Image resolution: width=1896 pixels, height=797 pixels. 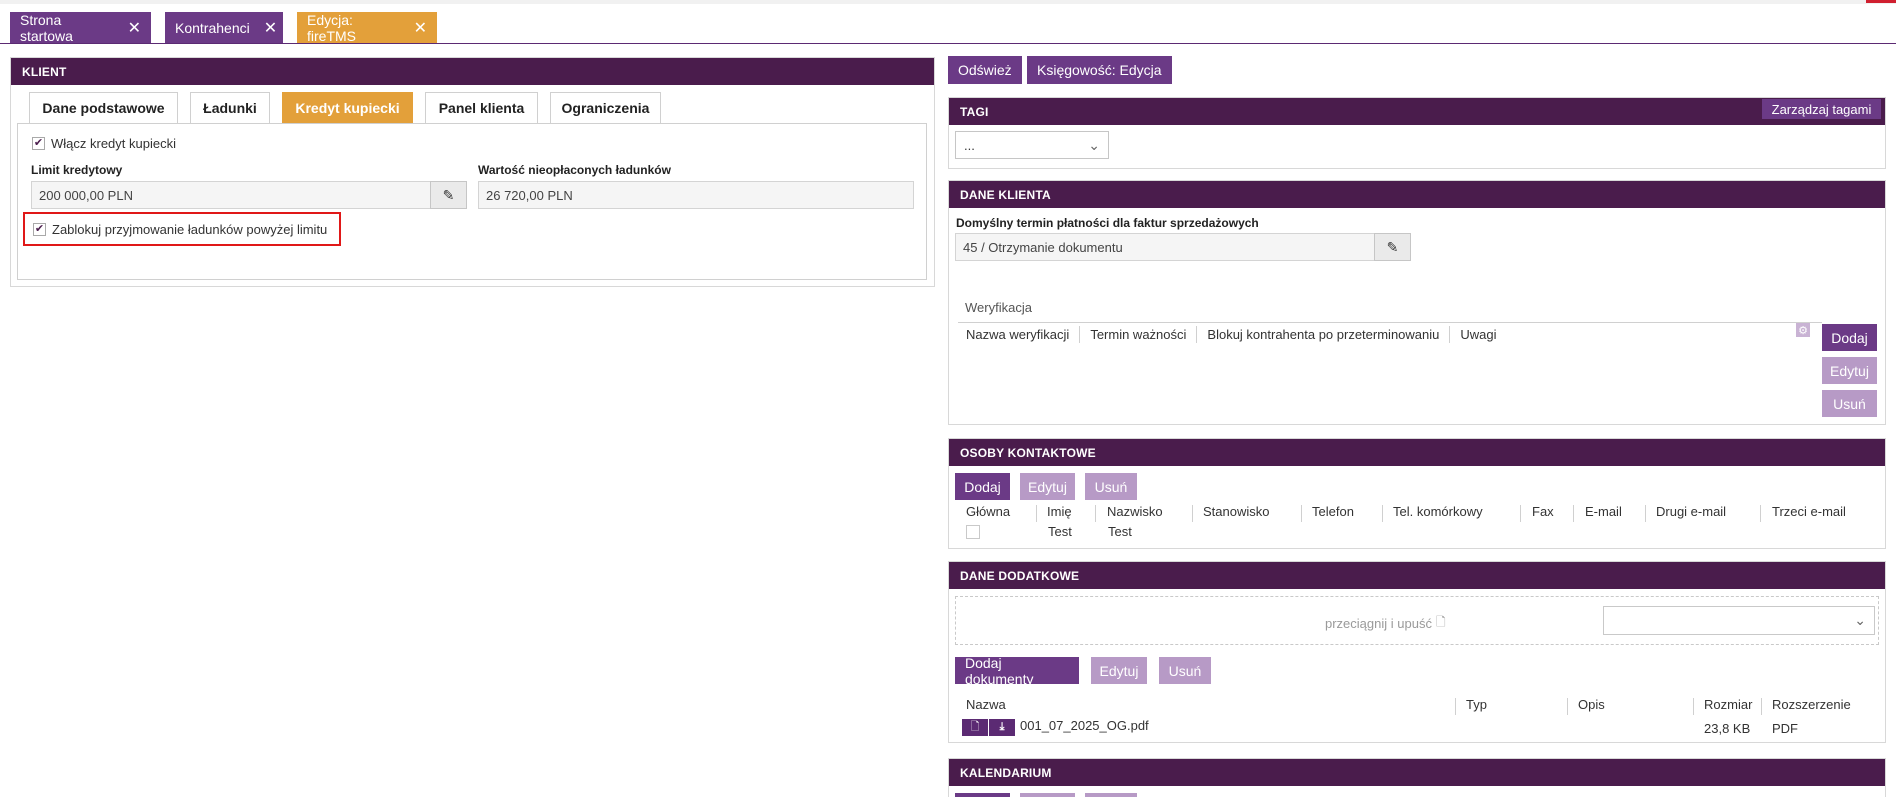 What do you see at coordinates (46, 27) in the screenshot?
I see `tab-label: Strona startowa` at bounding box center [46, 27].